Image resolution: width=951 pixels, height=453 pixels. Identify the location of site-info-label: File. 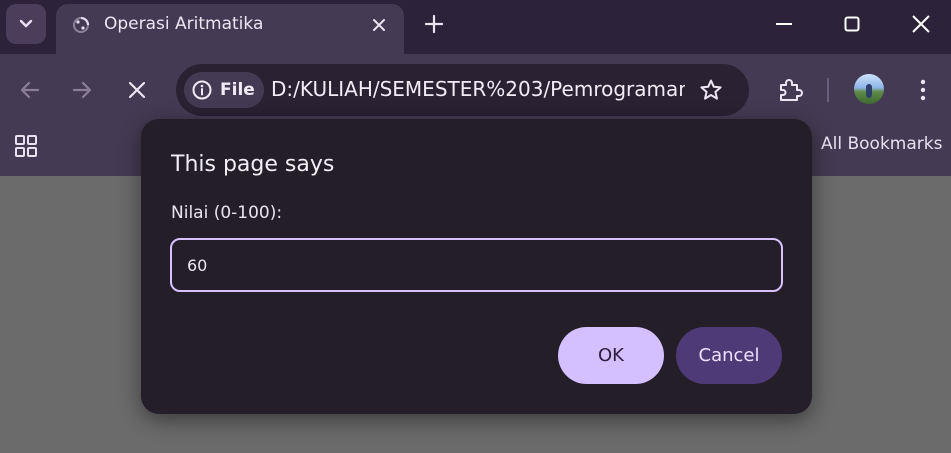
(237, 90).